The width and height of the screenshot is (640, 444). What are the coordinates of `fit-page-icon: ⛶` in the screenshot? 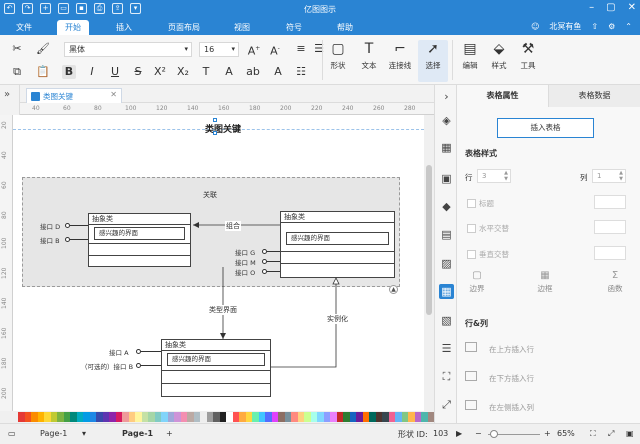 It's located at (593, 434).